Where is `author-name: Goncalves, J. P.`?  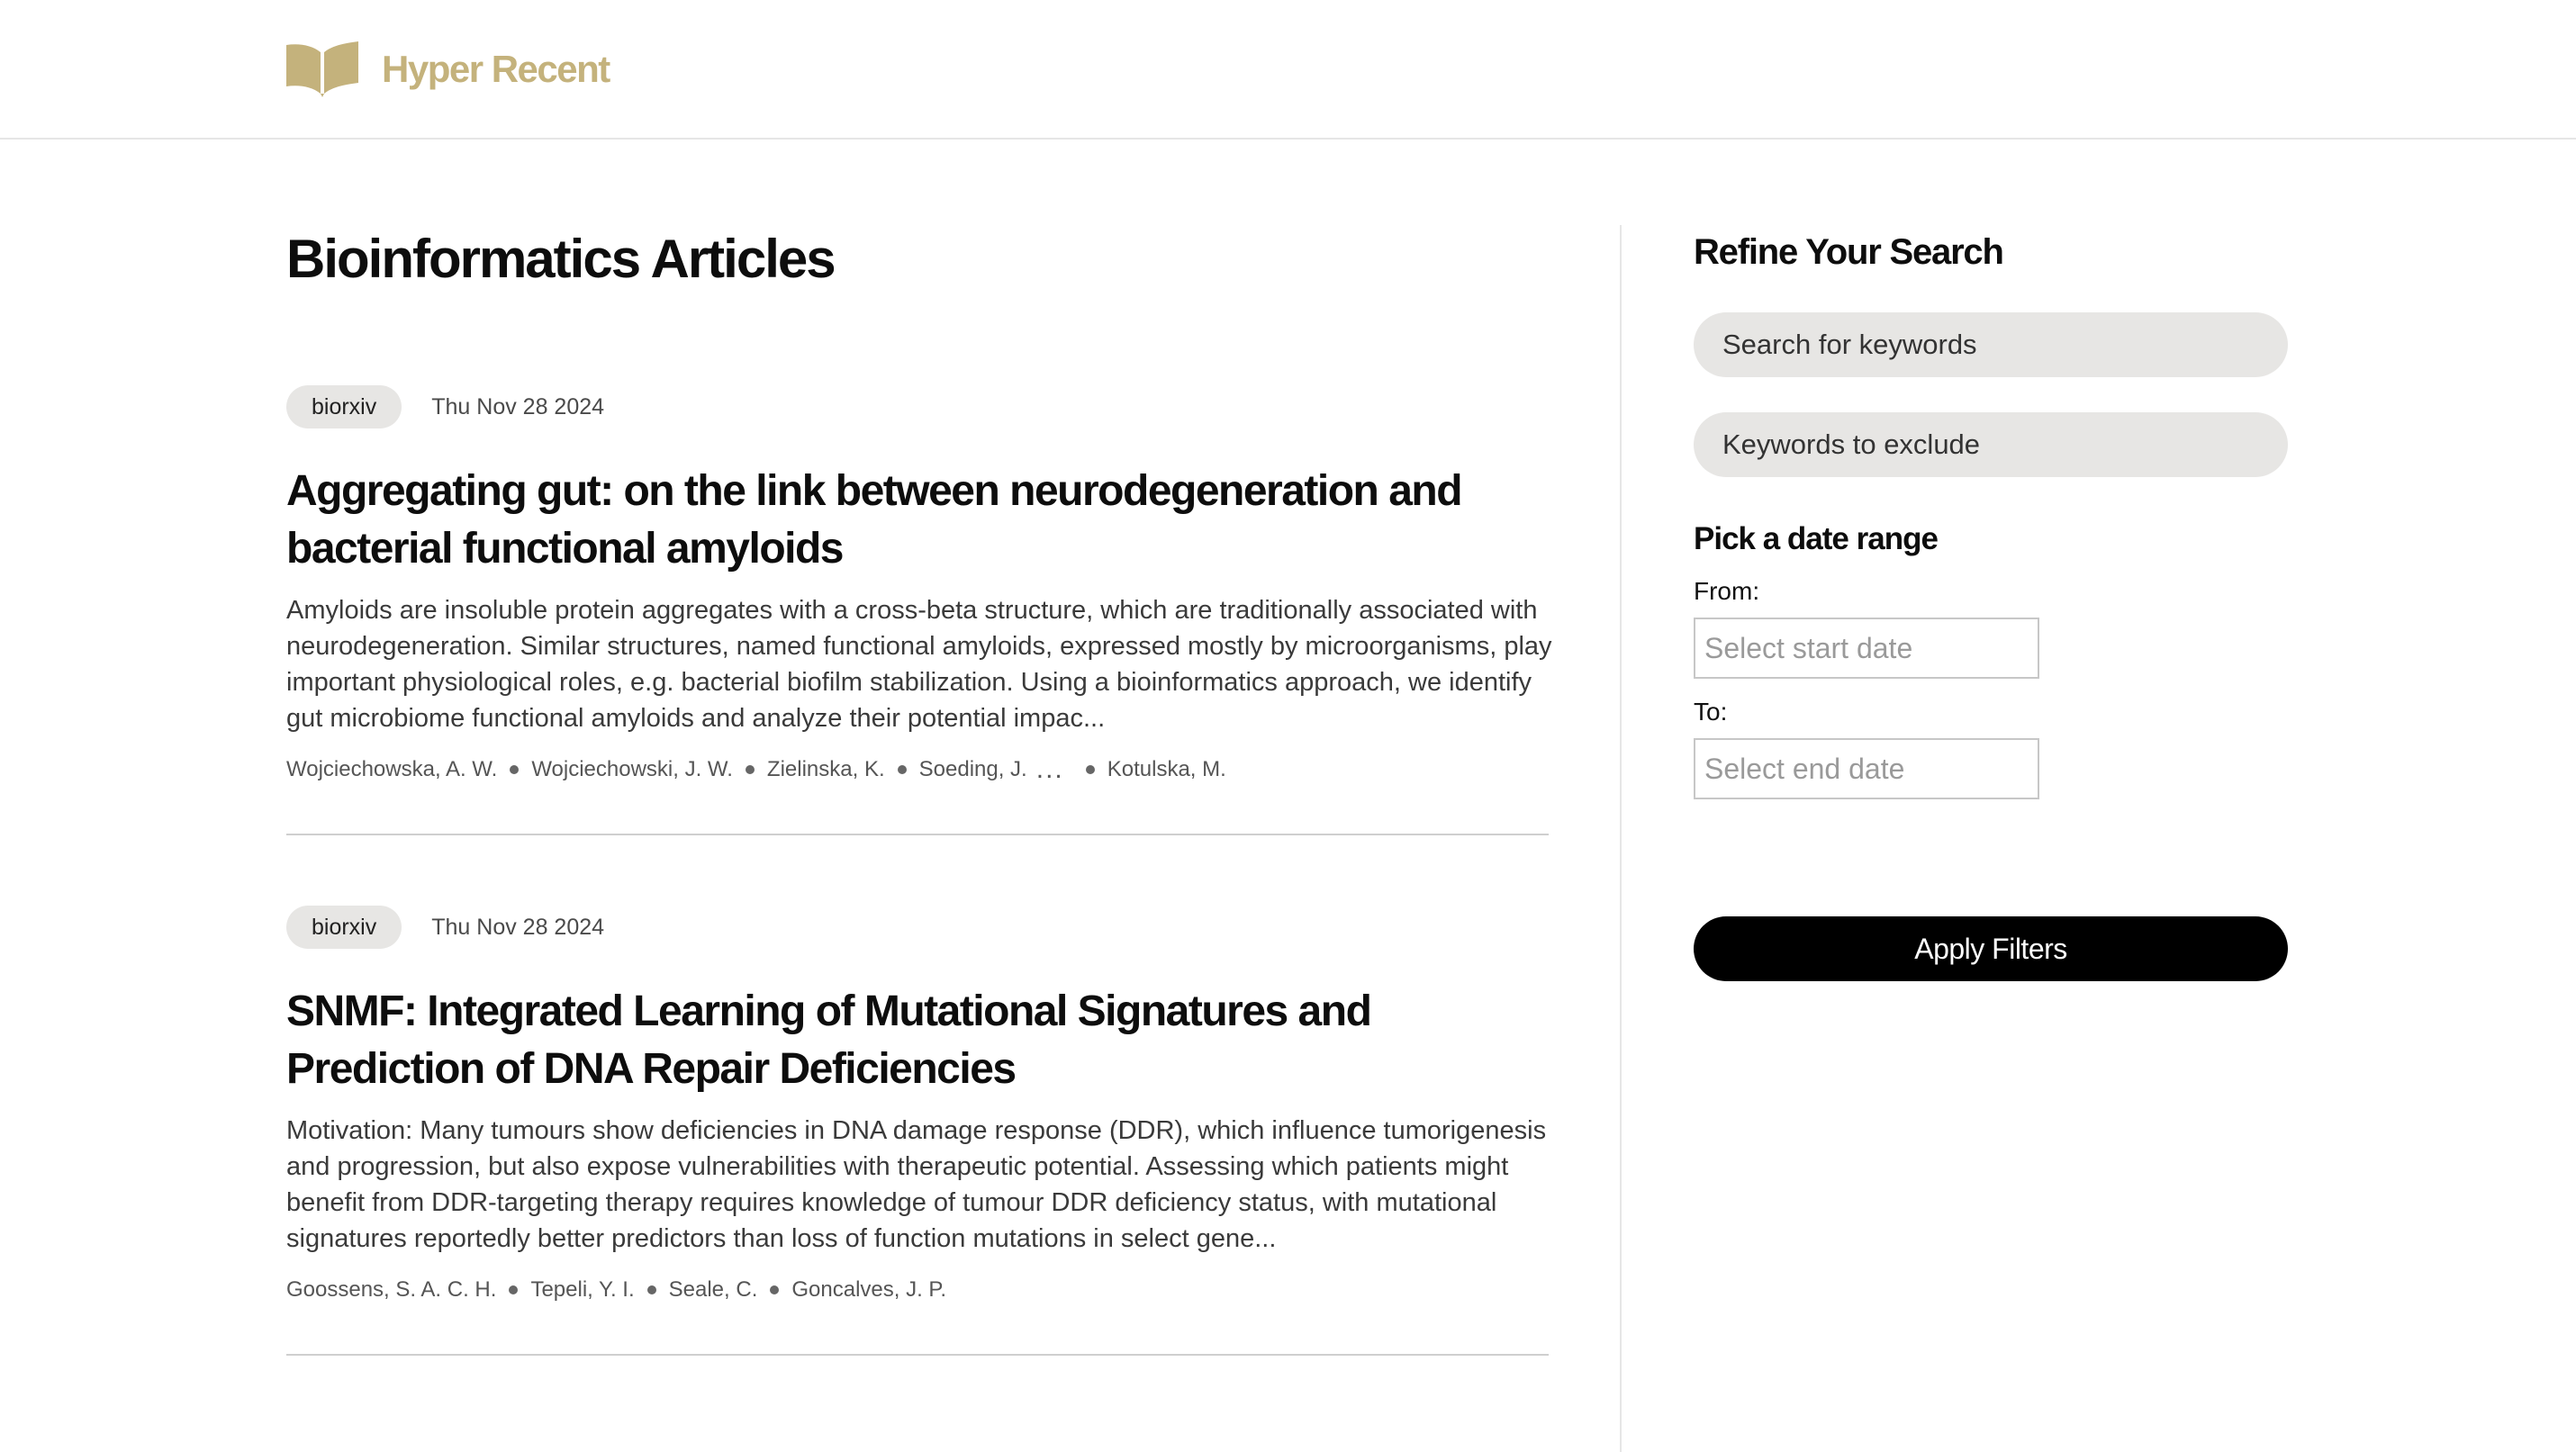 author-name: Goncalves, J. P. is located at coordinates (869, 1289).